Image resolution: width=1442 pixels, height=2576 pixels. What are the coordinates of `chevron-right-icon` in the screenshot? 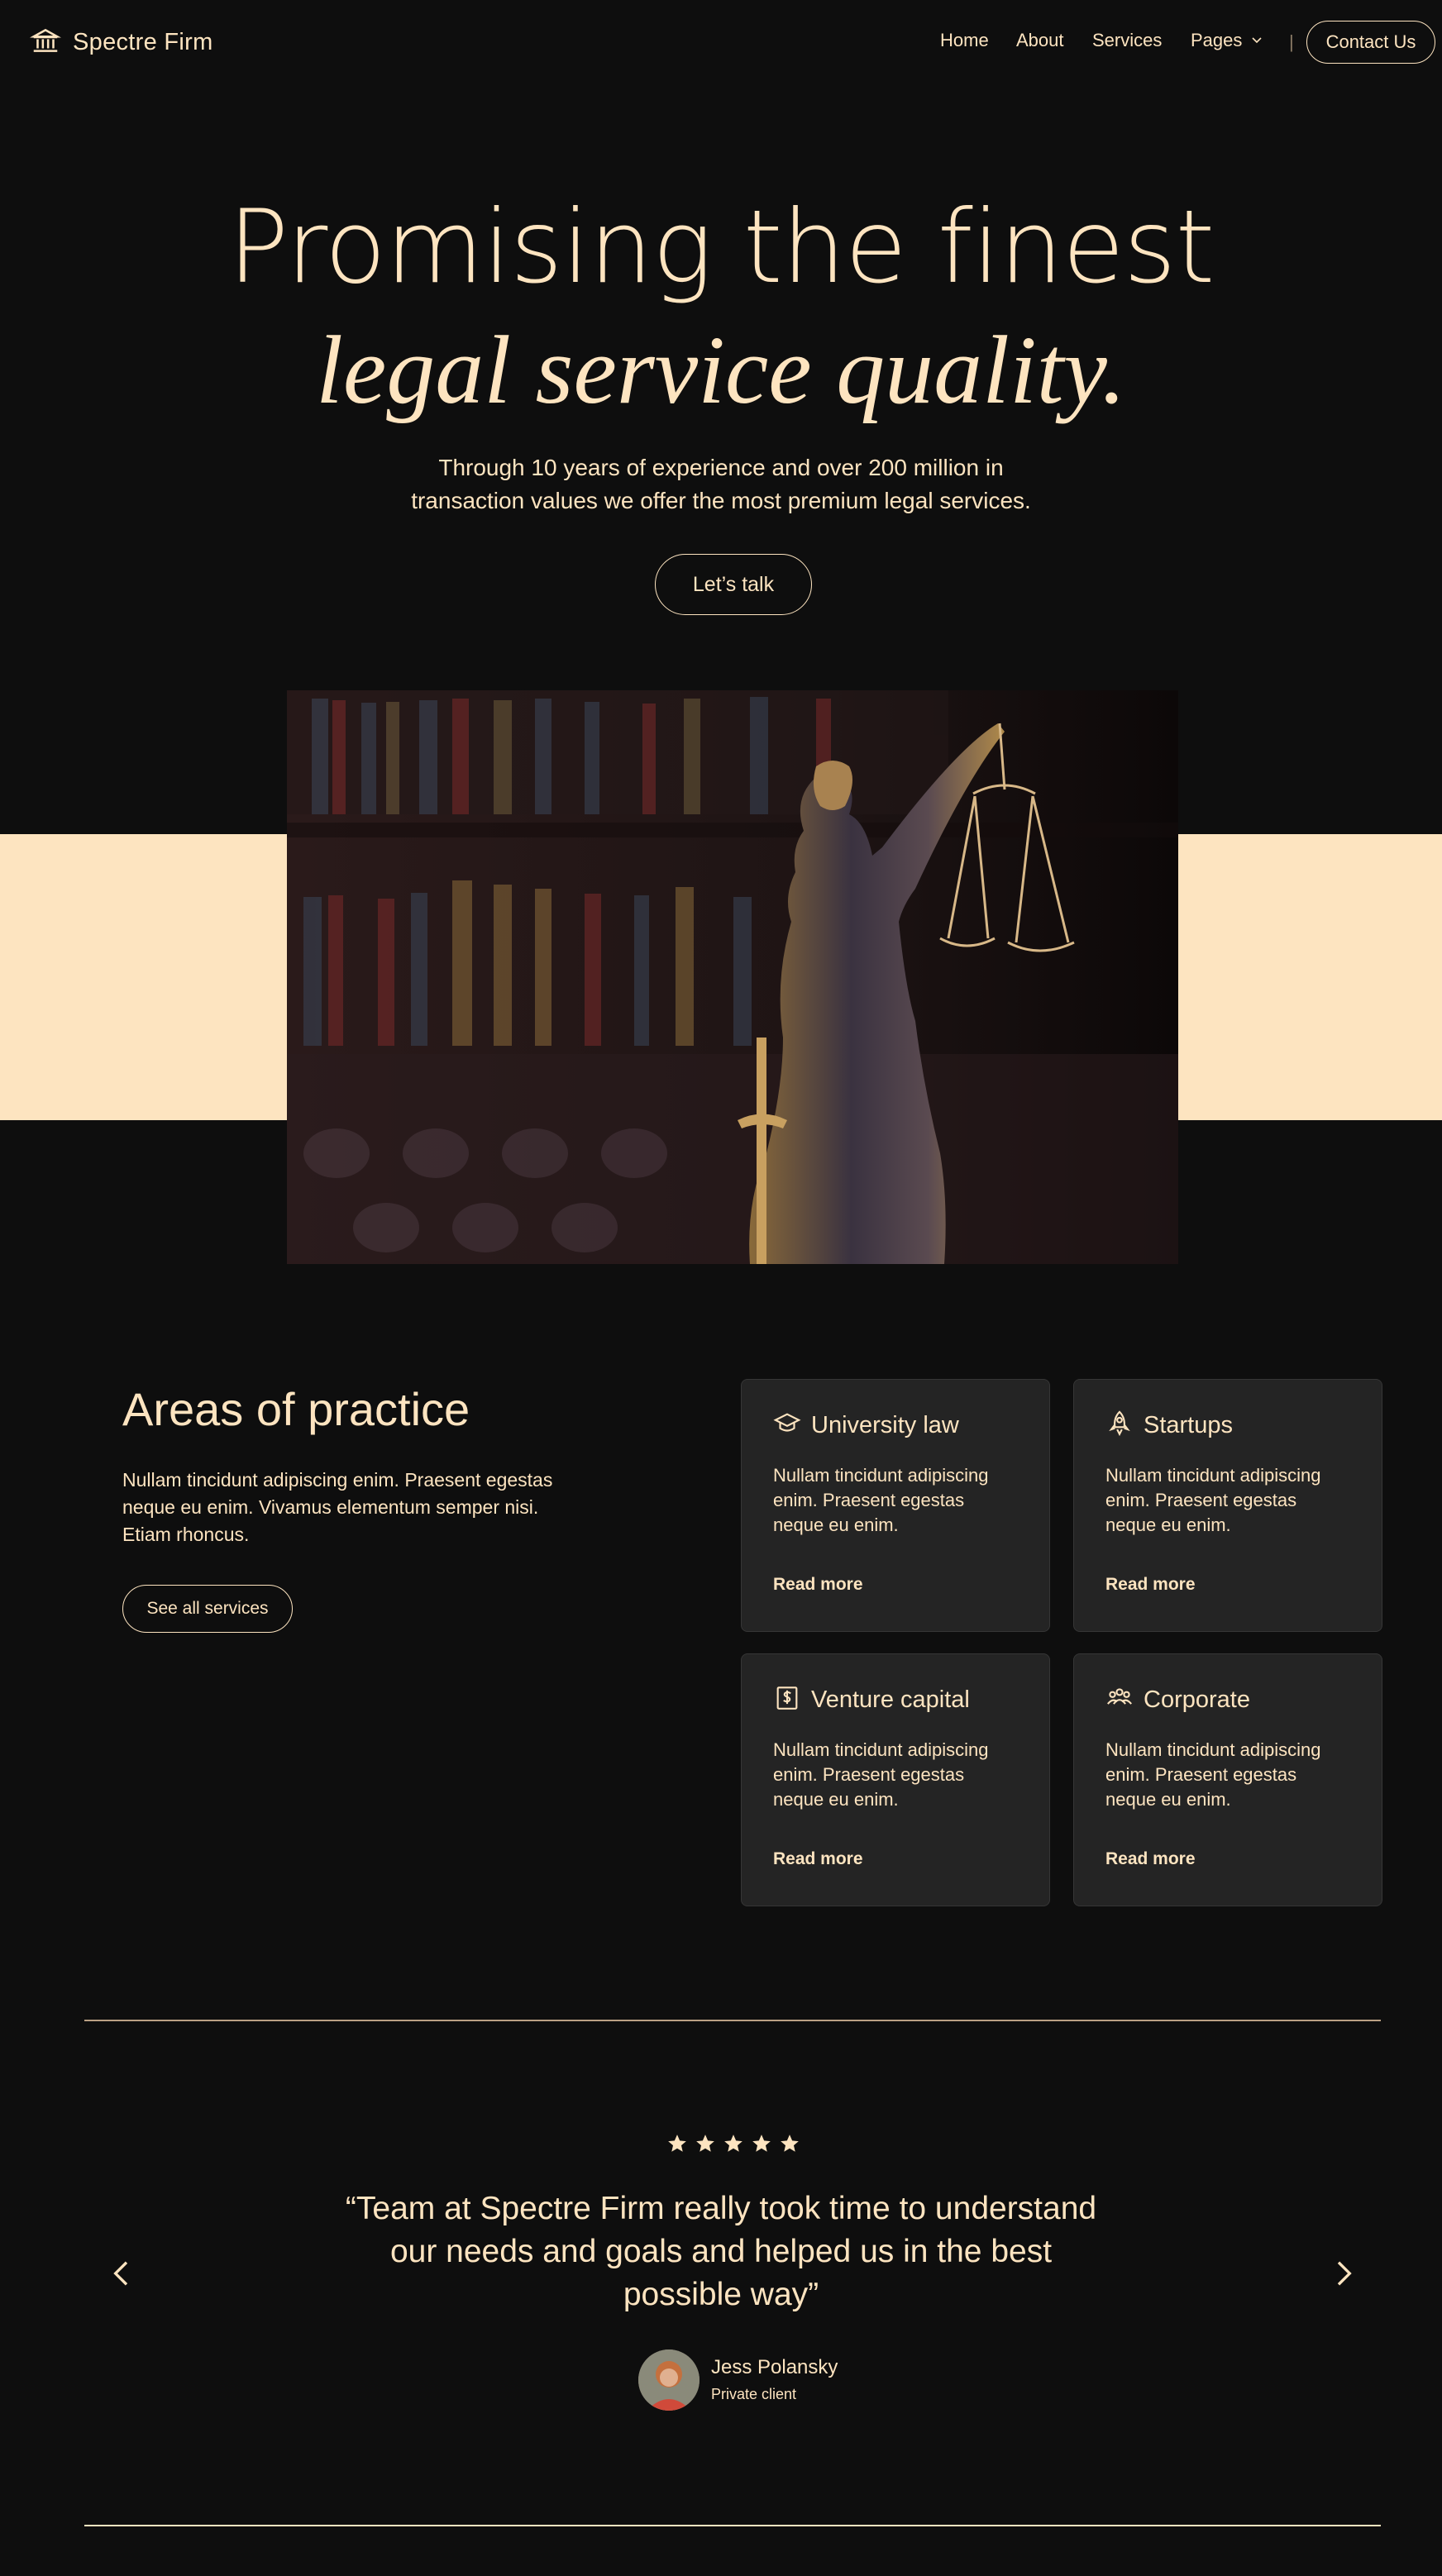 It's located at (1342, 2277).